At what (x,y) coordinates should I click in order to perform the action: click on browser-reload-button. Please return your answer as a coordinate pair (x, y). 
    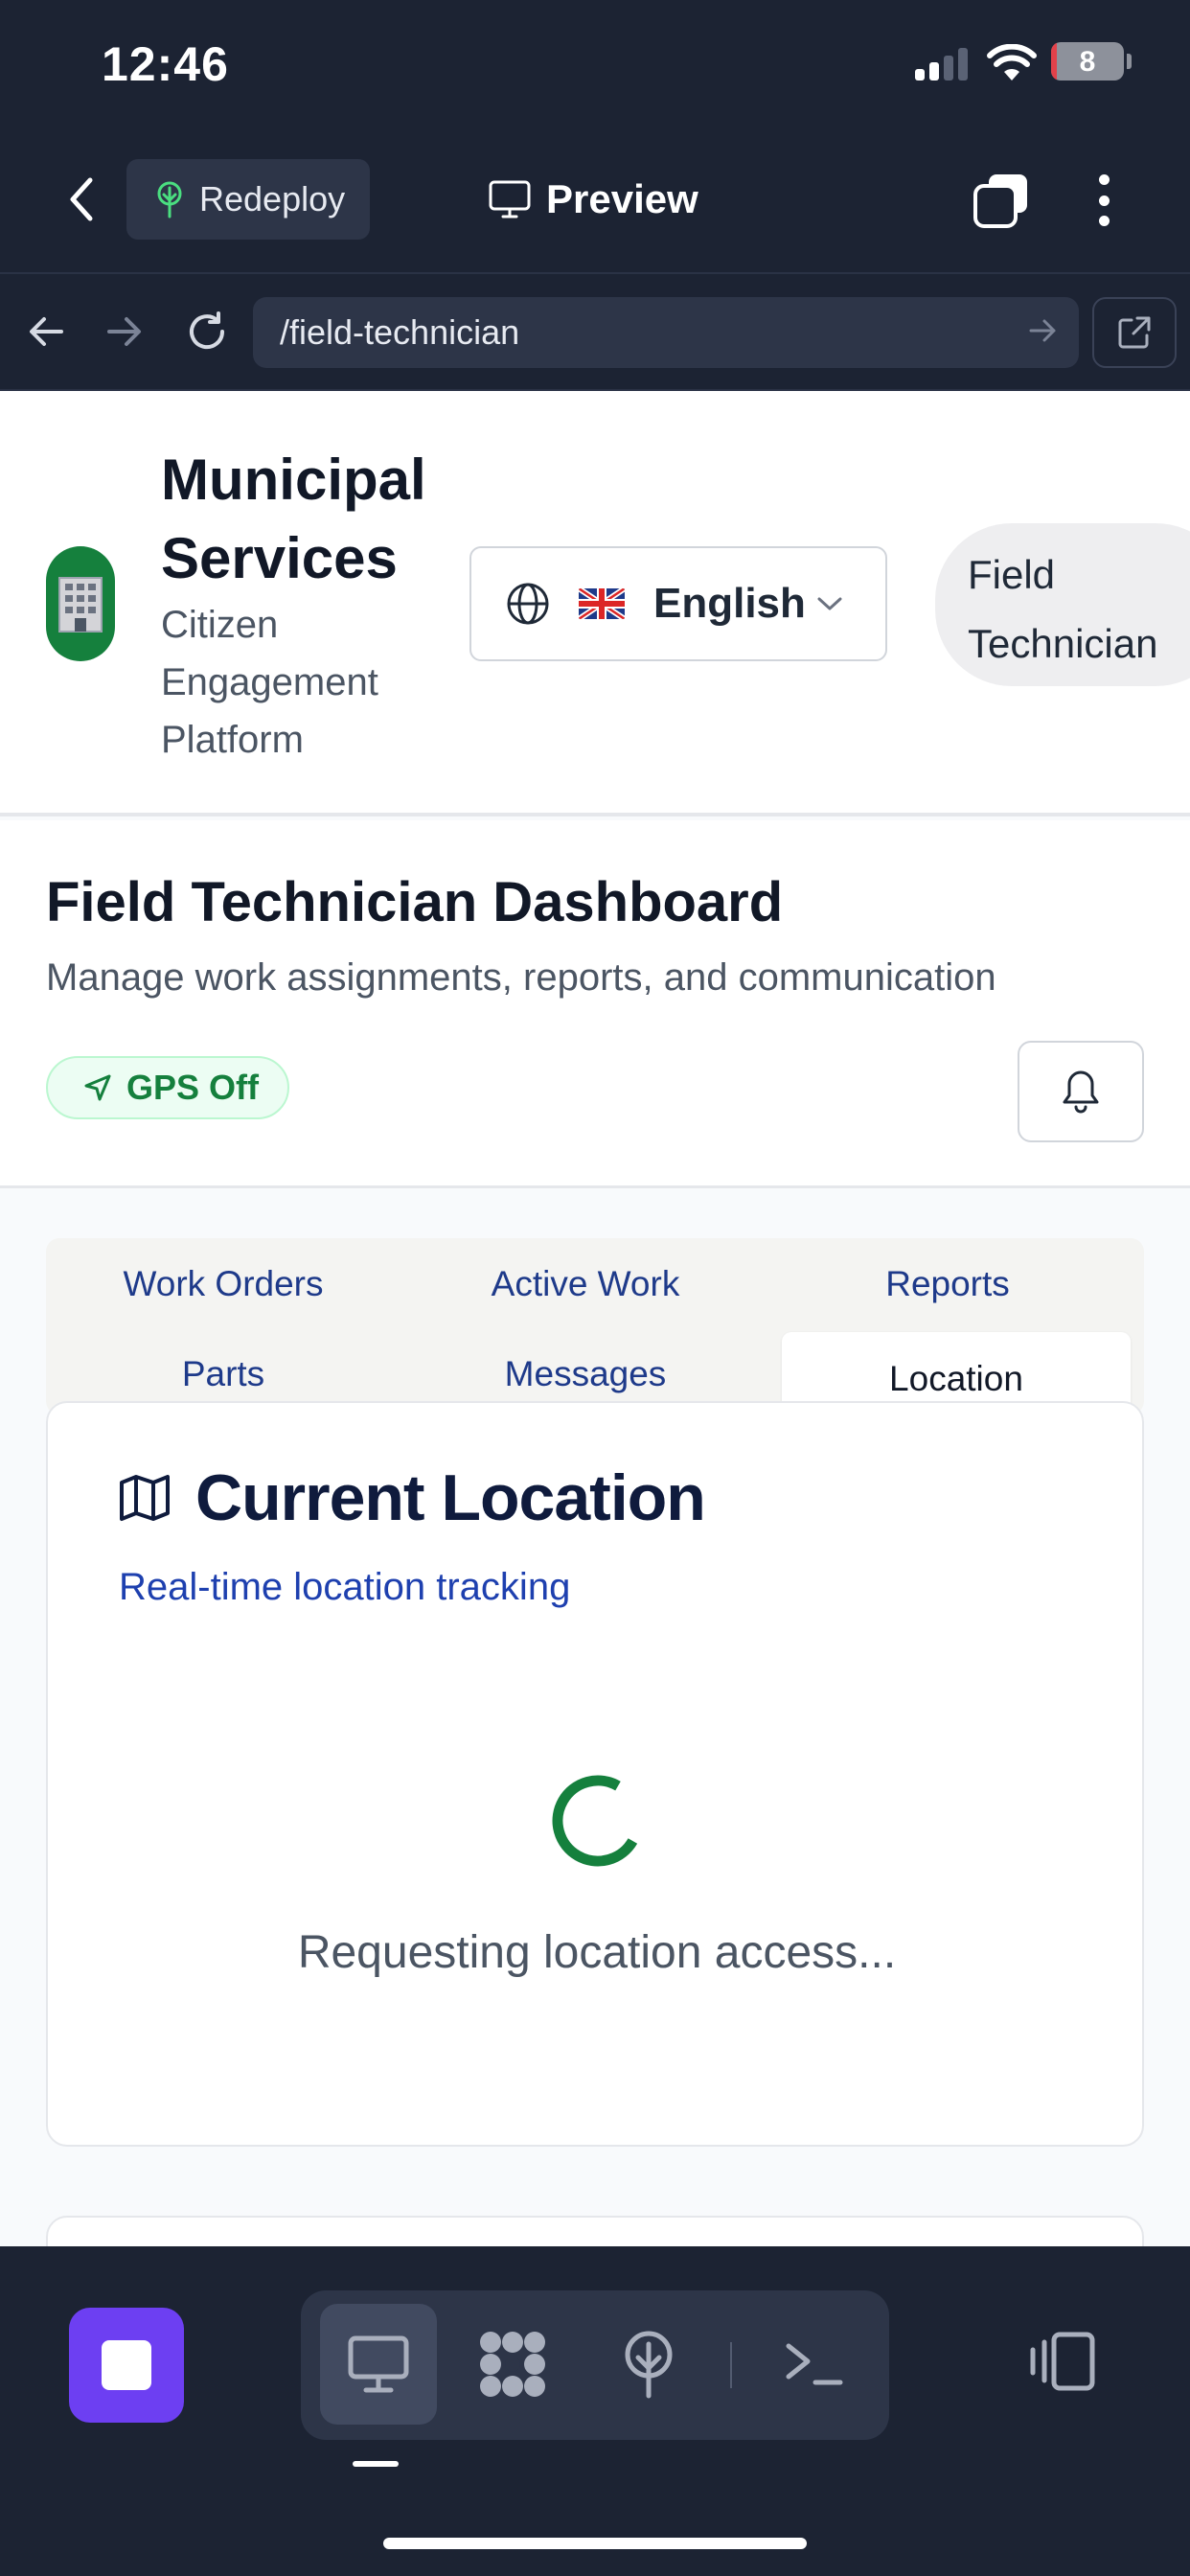
    Looking at the image, I should click on (207, 331).